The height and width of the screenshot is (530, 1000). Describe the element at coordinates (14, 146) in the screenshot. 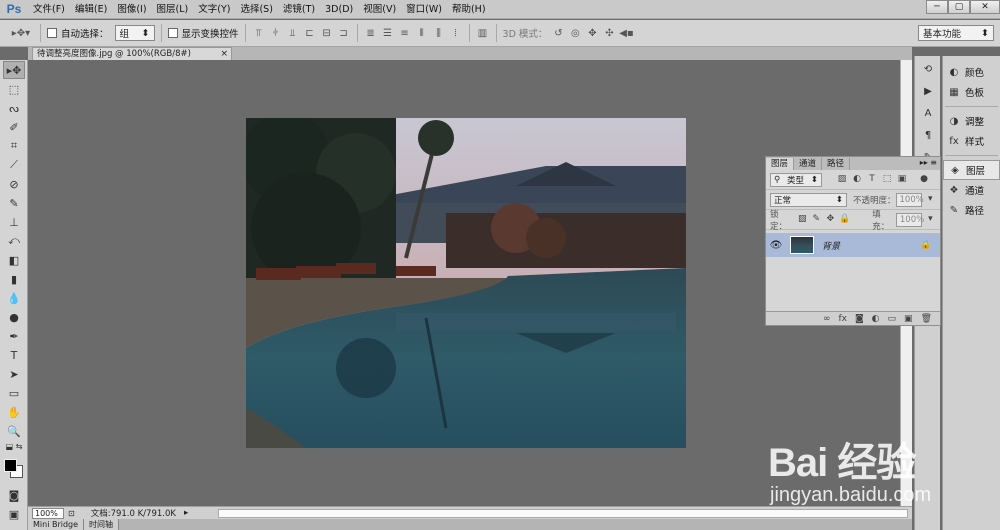

I see `crop-tool-icon: ⌗` at that location.